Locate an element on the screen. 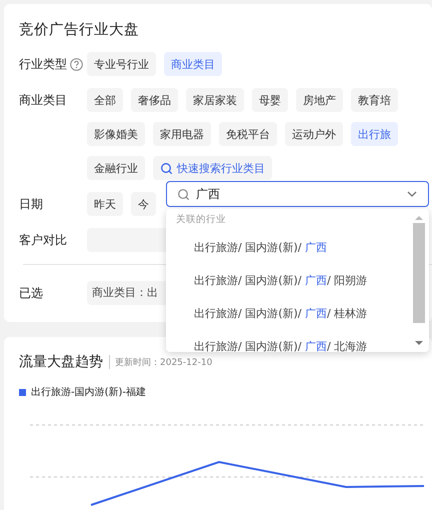 Image resolution: width=432 pixels, height=510 pixels. category-option: 影像婚美 is located at coordinates (116, 134).